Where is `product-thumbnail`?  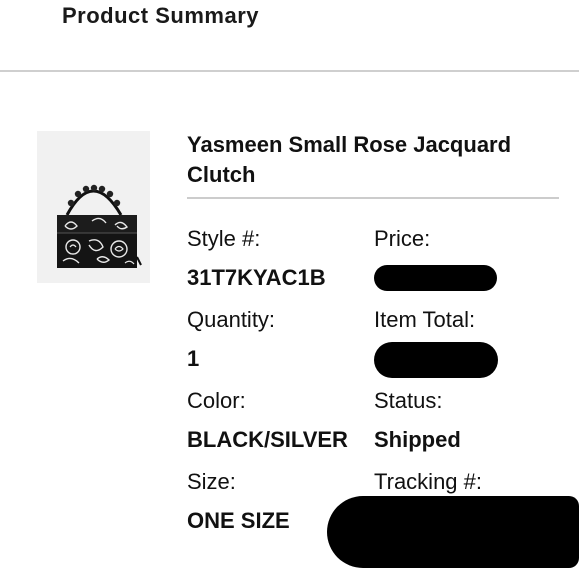
product-thumbnail is located at coordinates (93, 207).